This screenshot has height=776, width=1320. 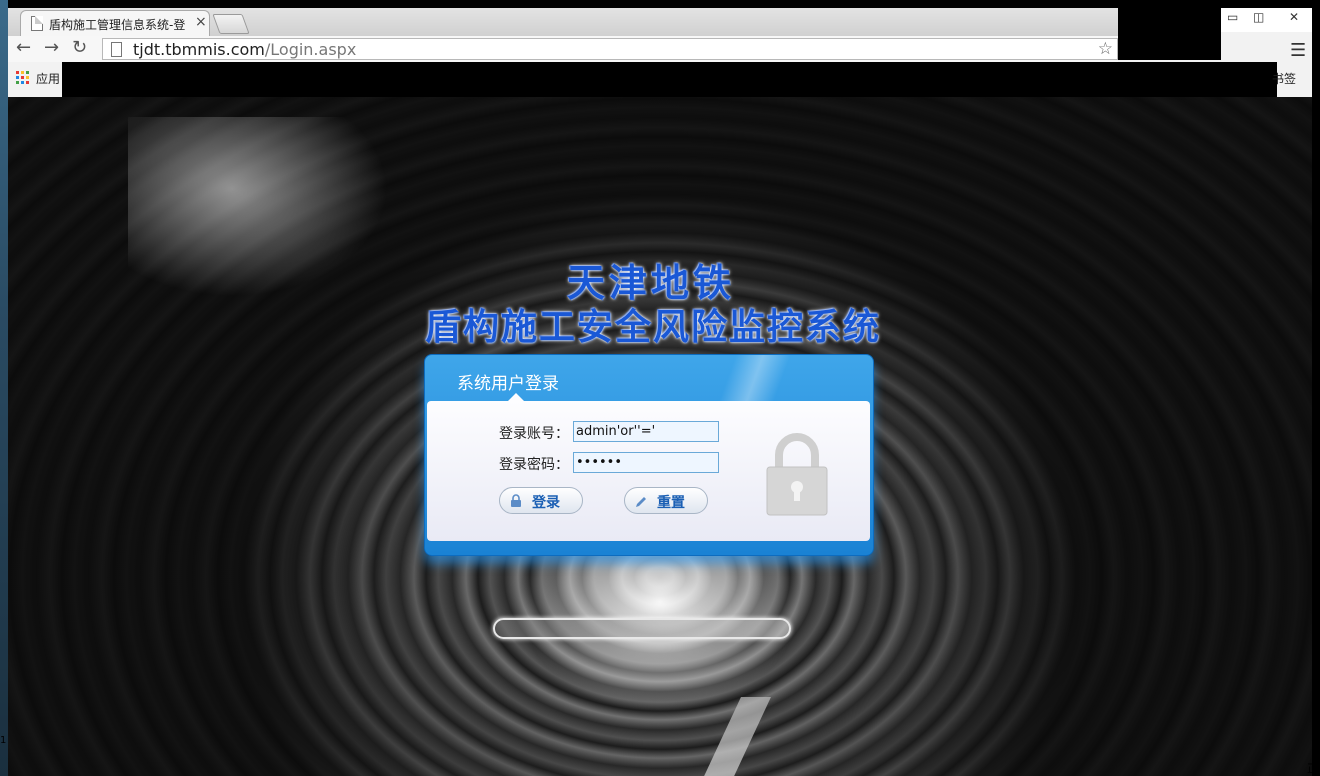 What do you see at coordinates (37, 23) in the screenshot?
I see `page-icon` at bounding box center [37, 23].